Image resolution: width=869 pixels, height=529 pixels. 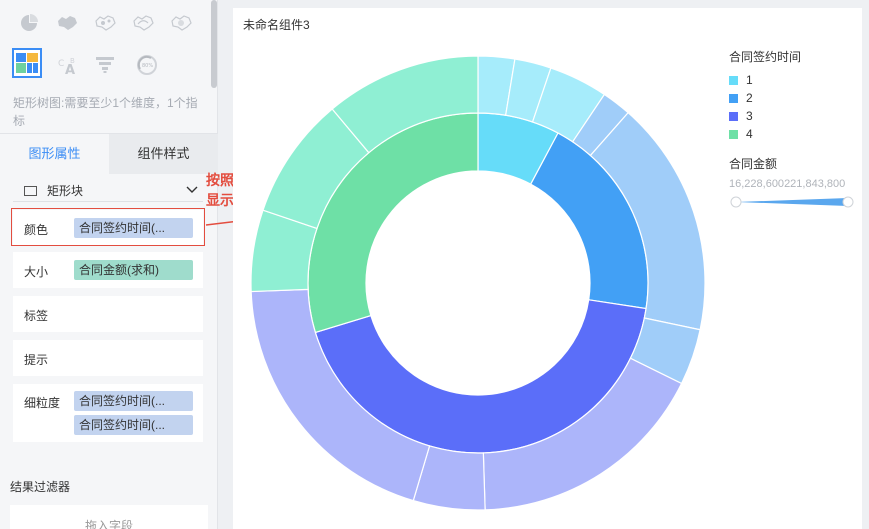 What do you see at coordinates (36, 316) in the screenshot?
I see `label-label: 标签` at bounding box center [36, 316].